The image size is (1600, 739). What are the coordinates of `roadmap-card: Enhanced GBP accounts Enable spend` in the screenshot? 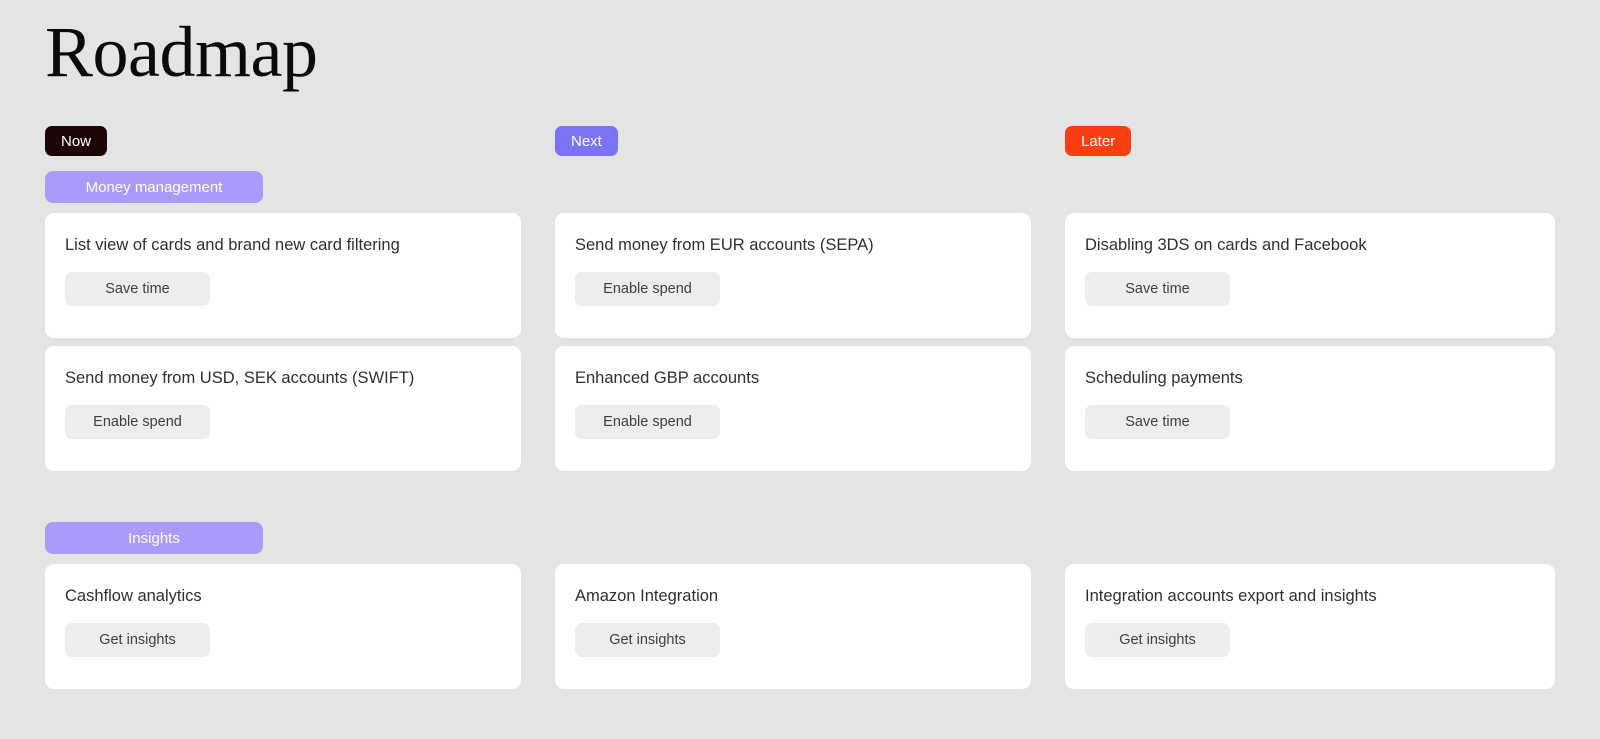 It's located at (793, 408).